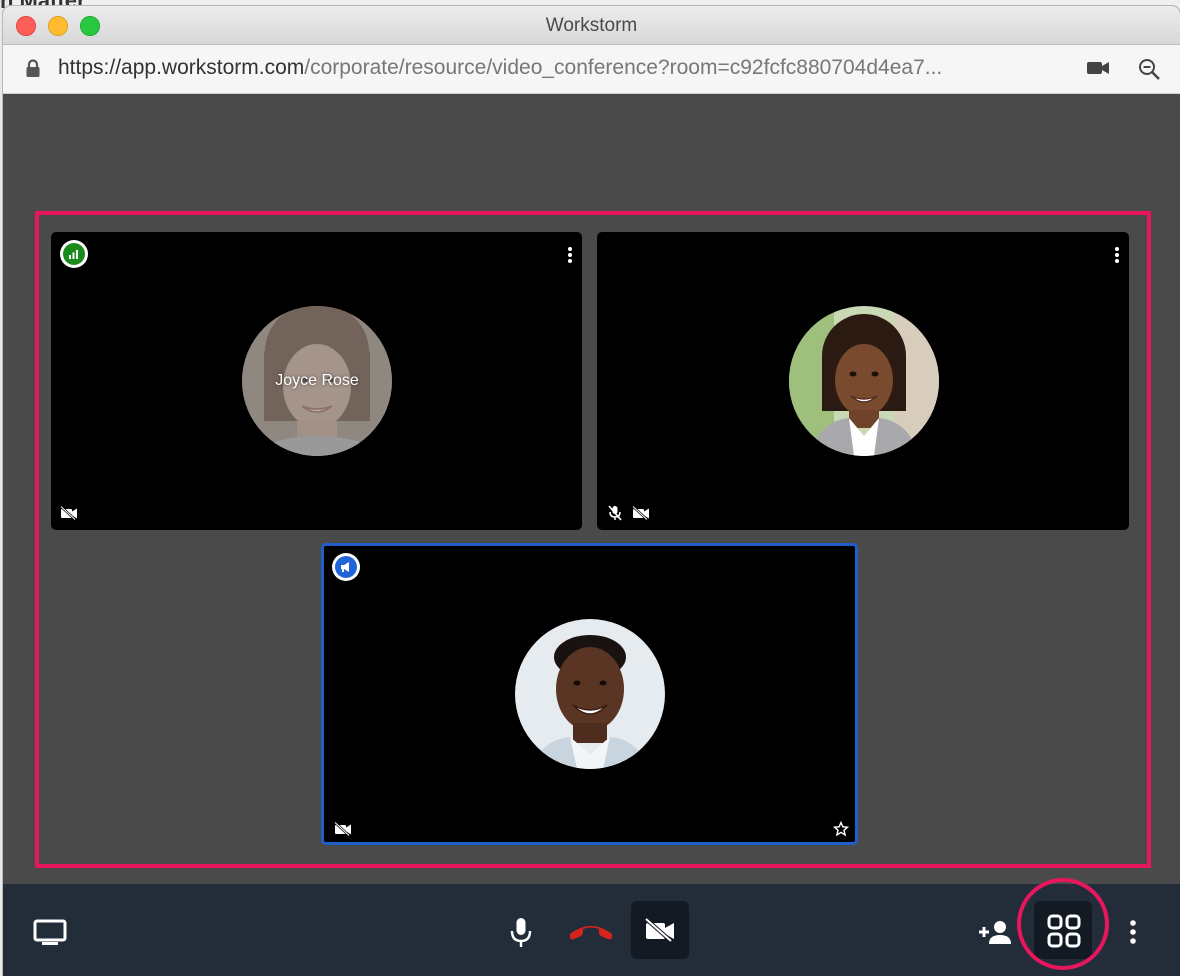  Describe the element at coordinates (50, 933) in the screenshot. I see `screen-share-icon` at that location.